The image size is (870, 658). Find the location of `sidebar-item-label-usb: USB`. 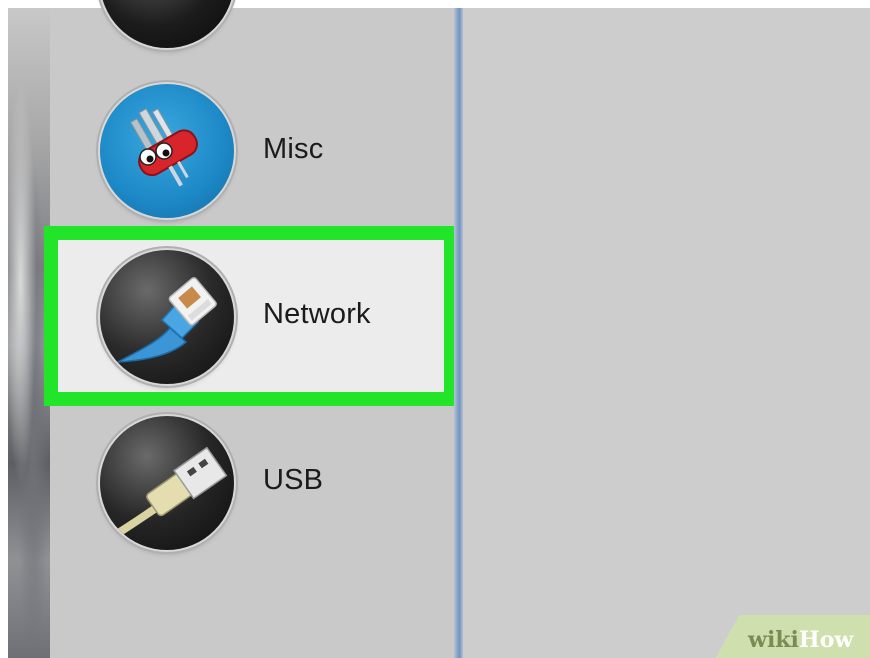

sidebar-item-label-usb: USB is located at coordinates (293, 480).